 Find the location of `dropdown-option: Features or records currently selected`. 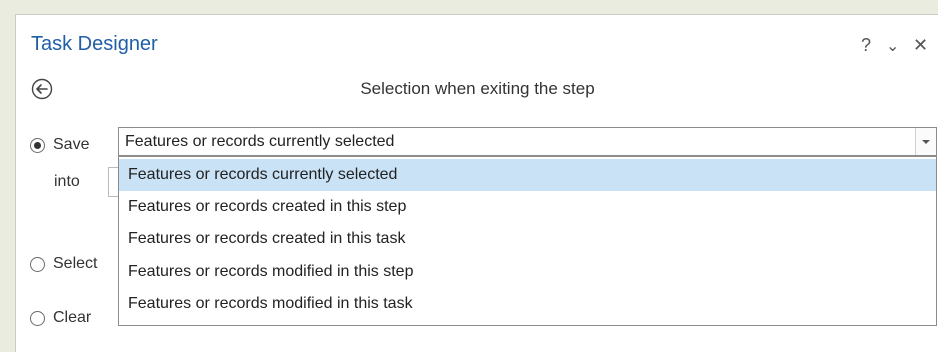

dropdown-option: Features or records currently selected is located at coordinates (527, 175).